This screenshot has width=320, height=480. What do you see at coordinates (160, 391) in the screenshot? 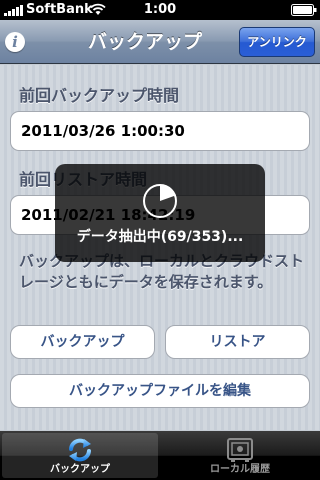
I see `edit-backup-files-button: バックアップファイルを編集` at bounding box center [160, 391].